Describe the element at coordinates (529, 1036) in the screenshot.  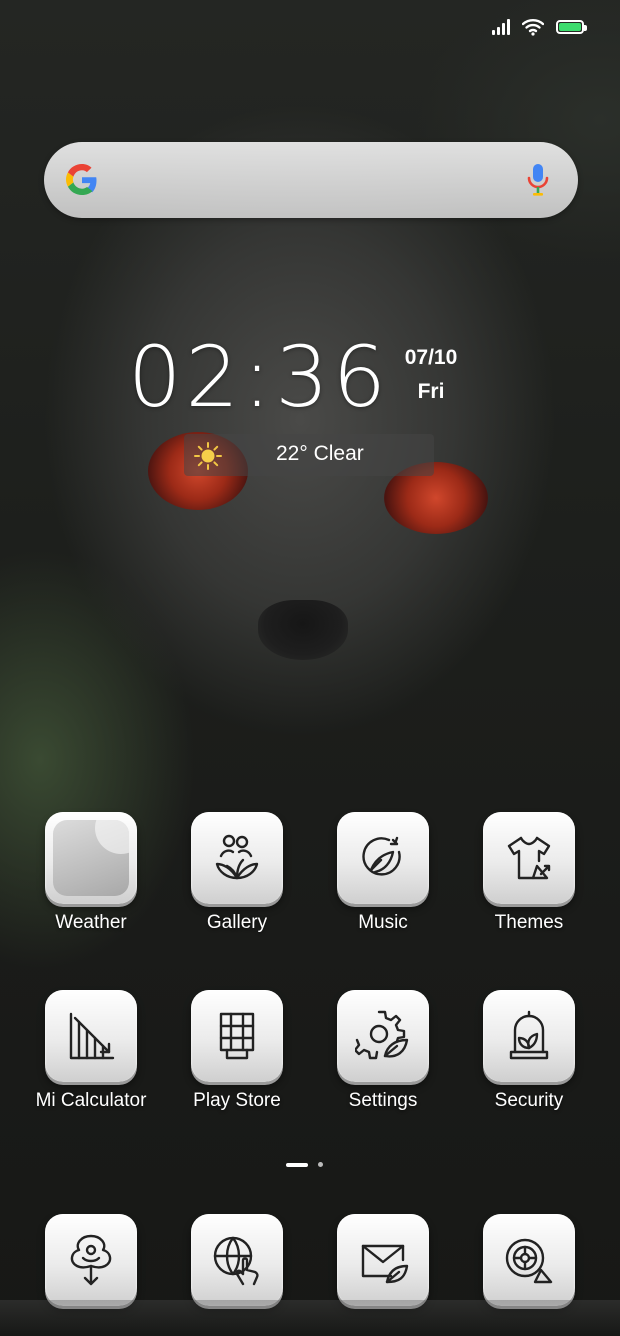
I see `security-icon` at that location.